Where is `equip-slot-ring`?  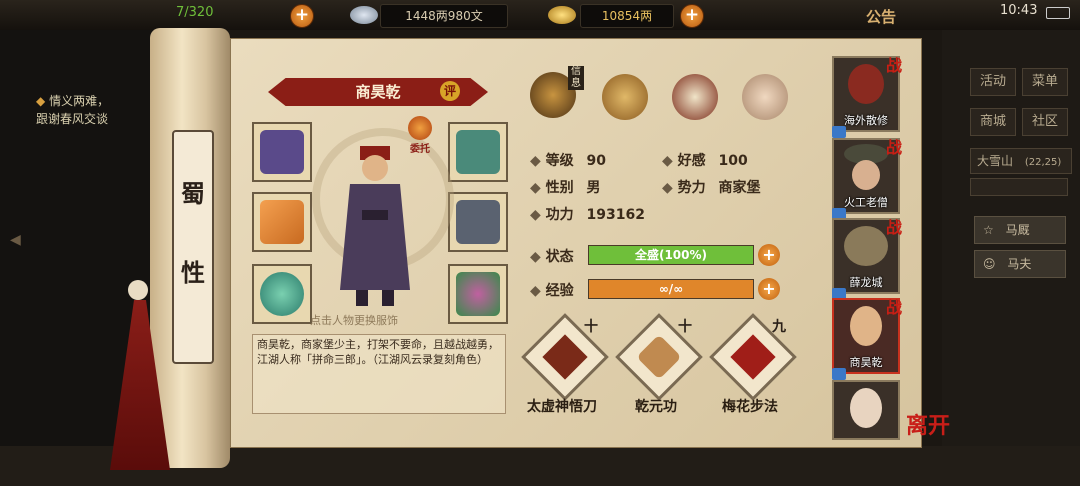
equip-slot-ring is located at coordinates (282, 294).